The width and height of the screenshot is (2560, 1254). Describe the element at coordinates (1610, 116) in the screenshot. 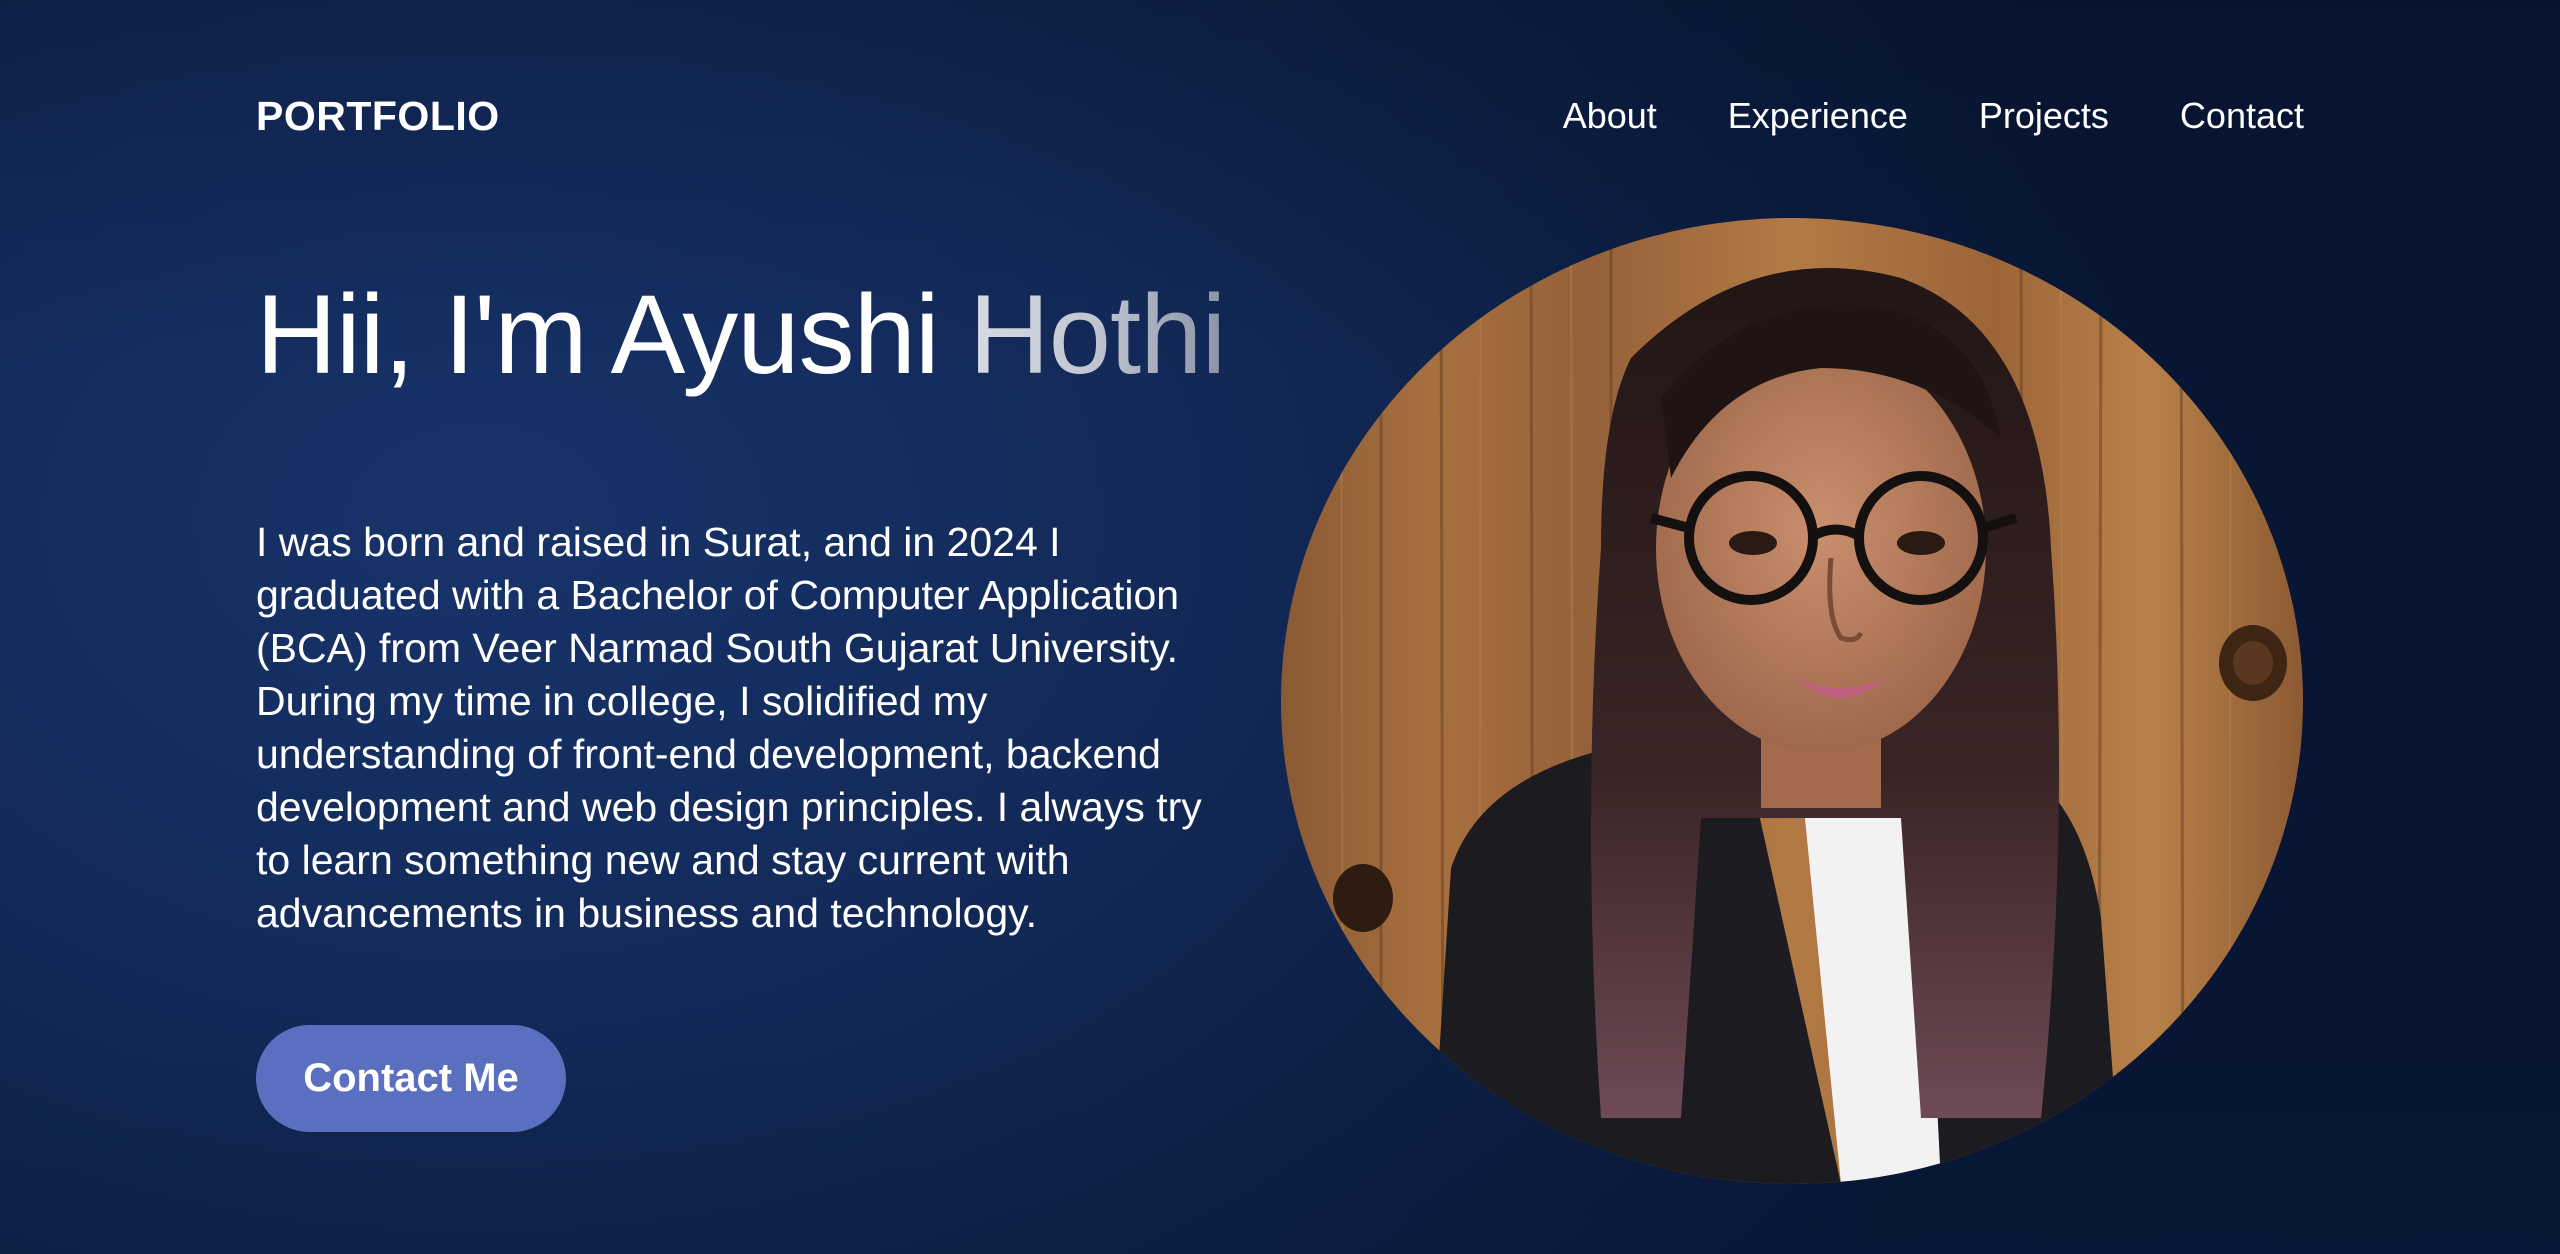

I see `nav-link-about: About` at that location.